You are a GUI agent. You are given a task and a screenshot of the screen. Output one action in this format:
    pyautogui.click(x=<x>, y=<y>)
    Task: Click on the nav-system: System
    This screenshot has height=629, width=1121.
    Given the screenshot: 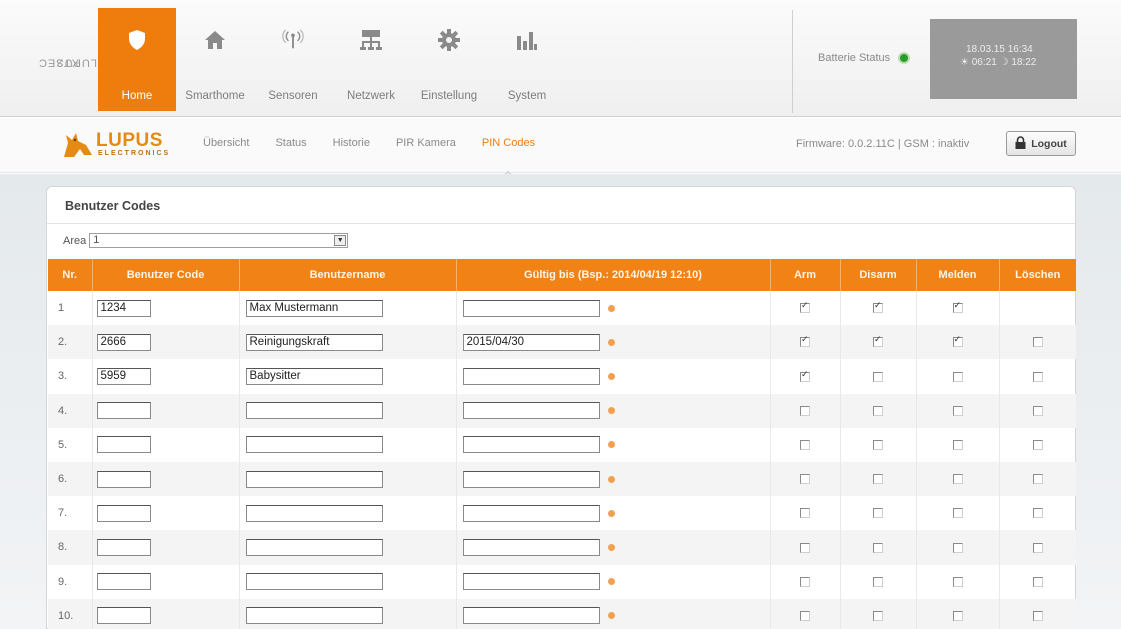 What is the action you would take?
    pyautogui.click(x=527, y=59)
    